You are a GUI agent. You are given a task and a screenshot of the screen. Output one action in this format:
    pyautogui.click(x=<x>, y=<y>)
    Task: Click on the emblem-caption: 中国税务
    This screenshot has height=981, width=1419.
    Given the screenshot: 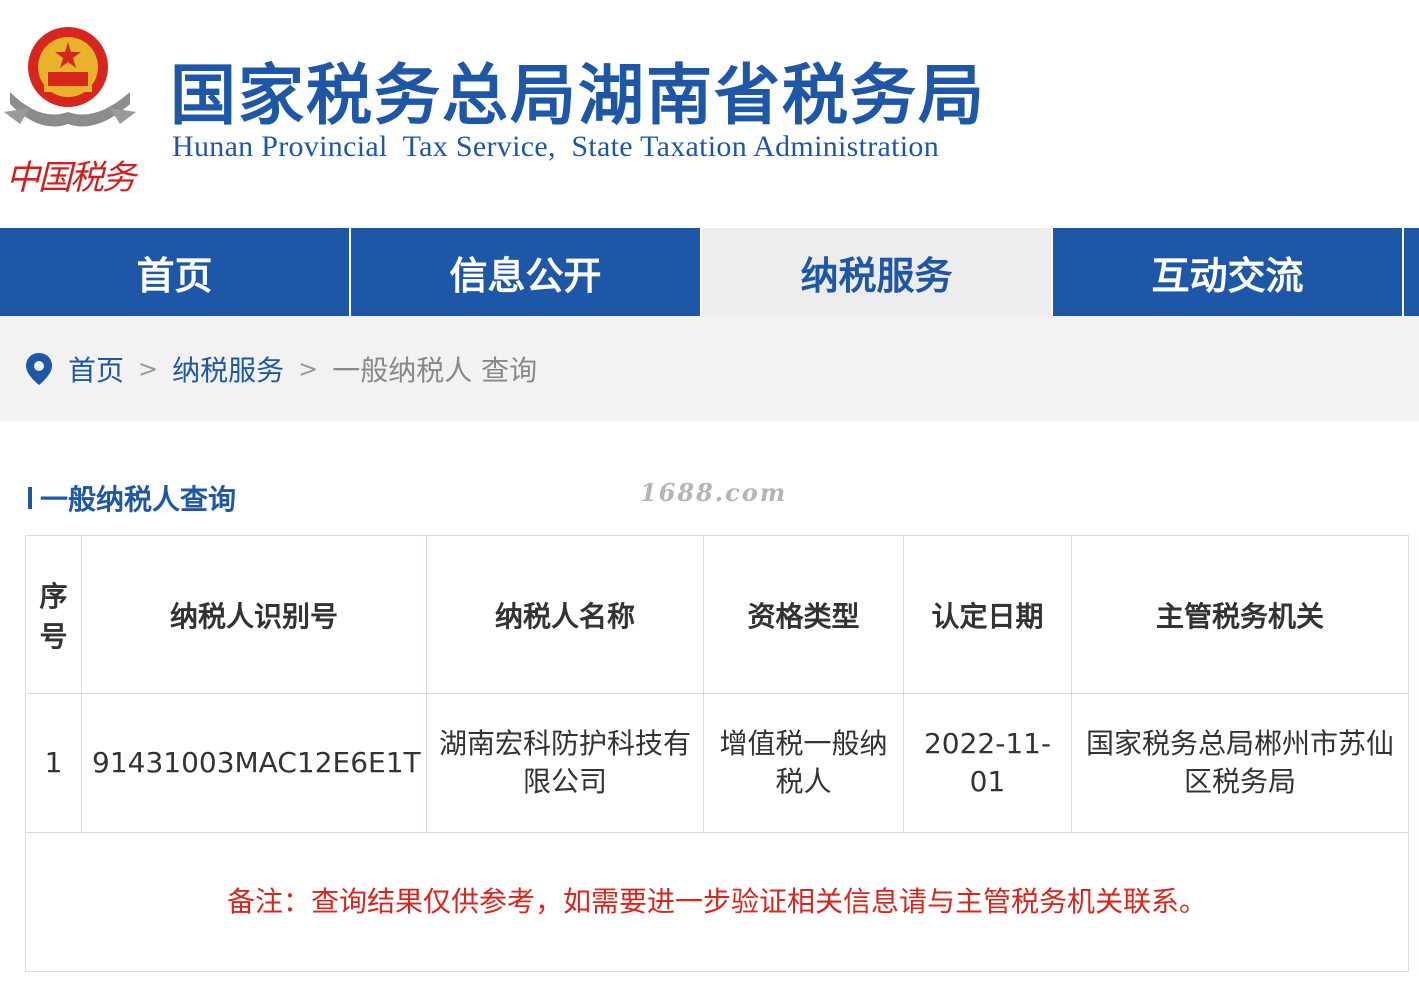 What is the action you would take?
    pyautogui.click(x=71, y=178)
    